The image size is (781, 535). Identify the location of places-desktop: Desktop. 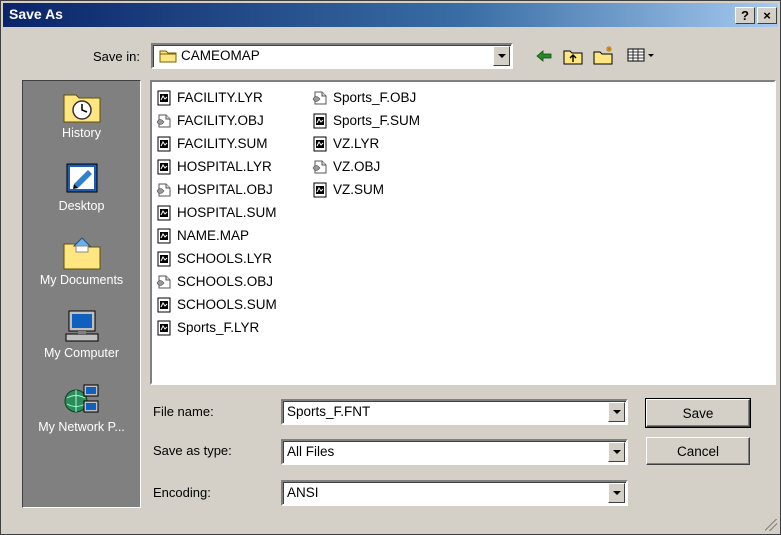
(81, 187).